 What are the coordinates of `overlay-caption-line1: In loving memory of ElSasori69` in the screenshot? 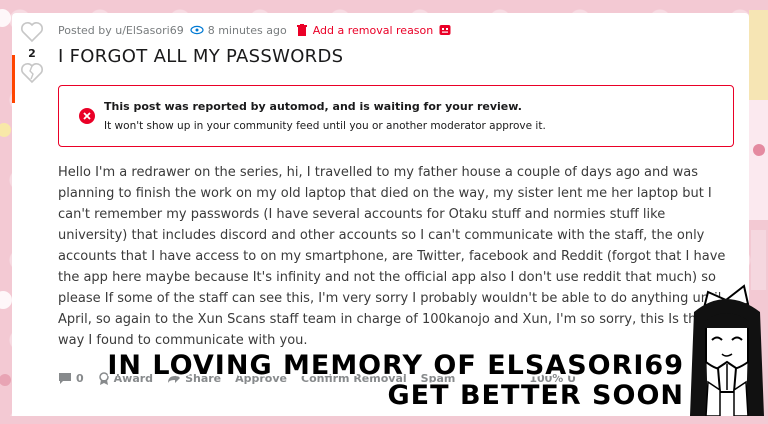 It's located at (395, 365).